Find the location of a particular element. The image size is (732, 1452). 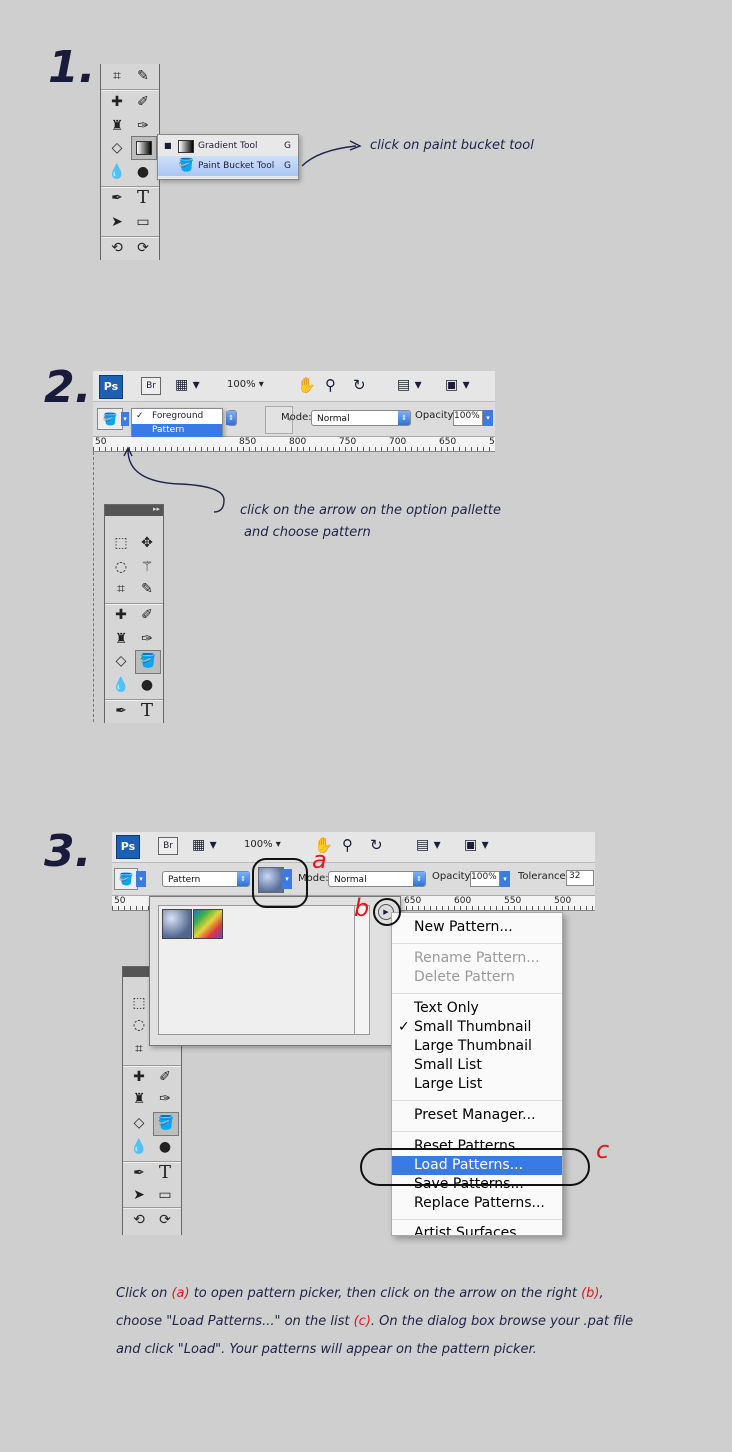

flyout-paint-bucket-tool: 🪣 Paint Bucket Tool G is located at coordinates (228, 166).